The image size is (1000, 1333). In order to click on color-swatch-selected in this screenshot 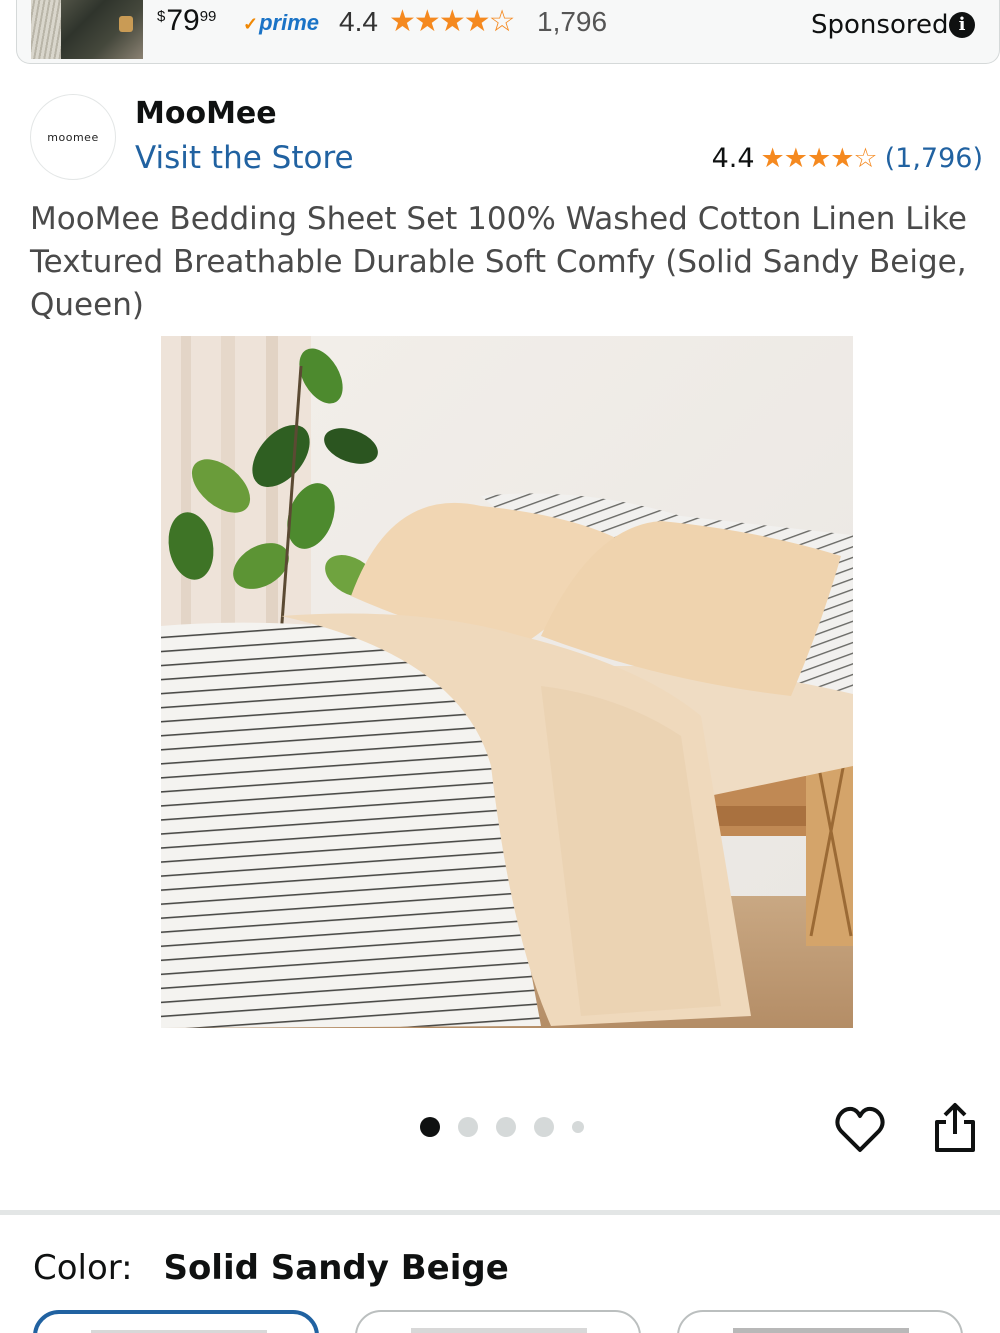, I will do `click(176, 1321)`.